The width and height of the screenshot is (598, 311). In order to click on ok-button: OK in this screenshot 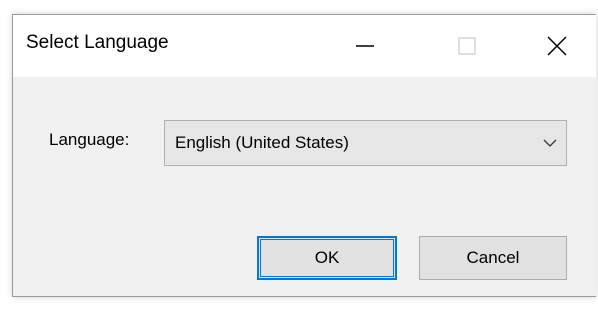, I will do `click(327, 258)`.